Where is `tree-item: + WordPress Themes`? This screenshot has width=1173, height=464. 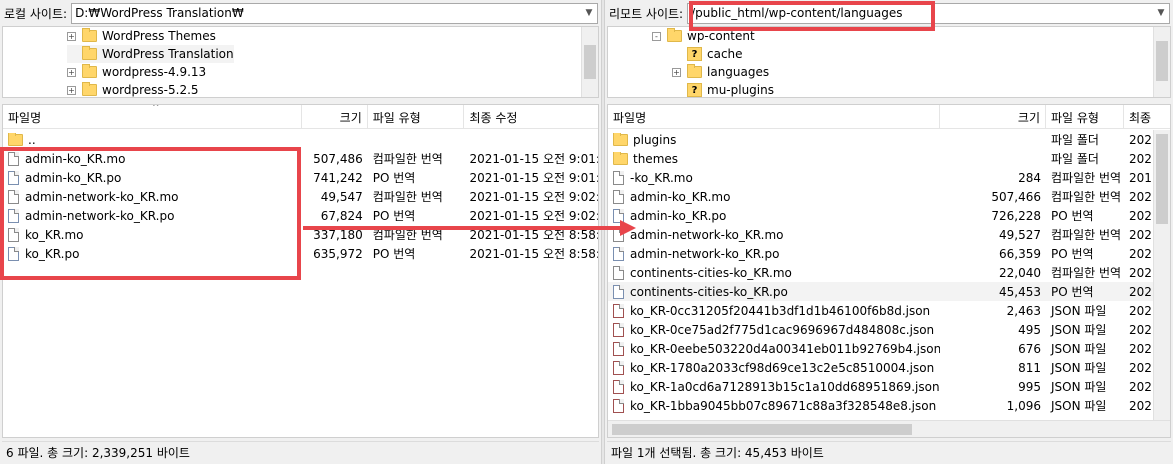 tree-item: + WordPress Themes is located at coordinates (141, 36).